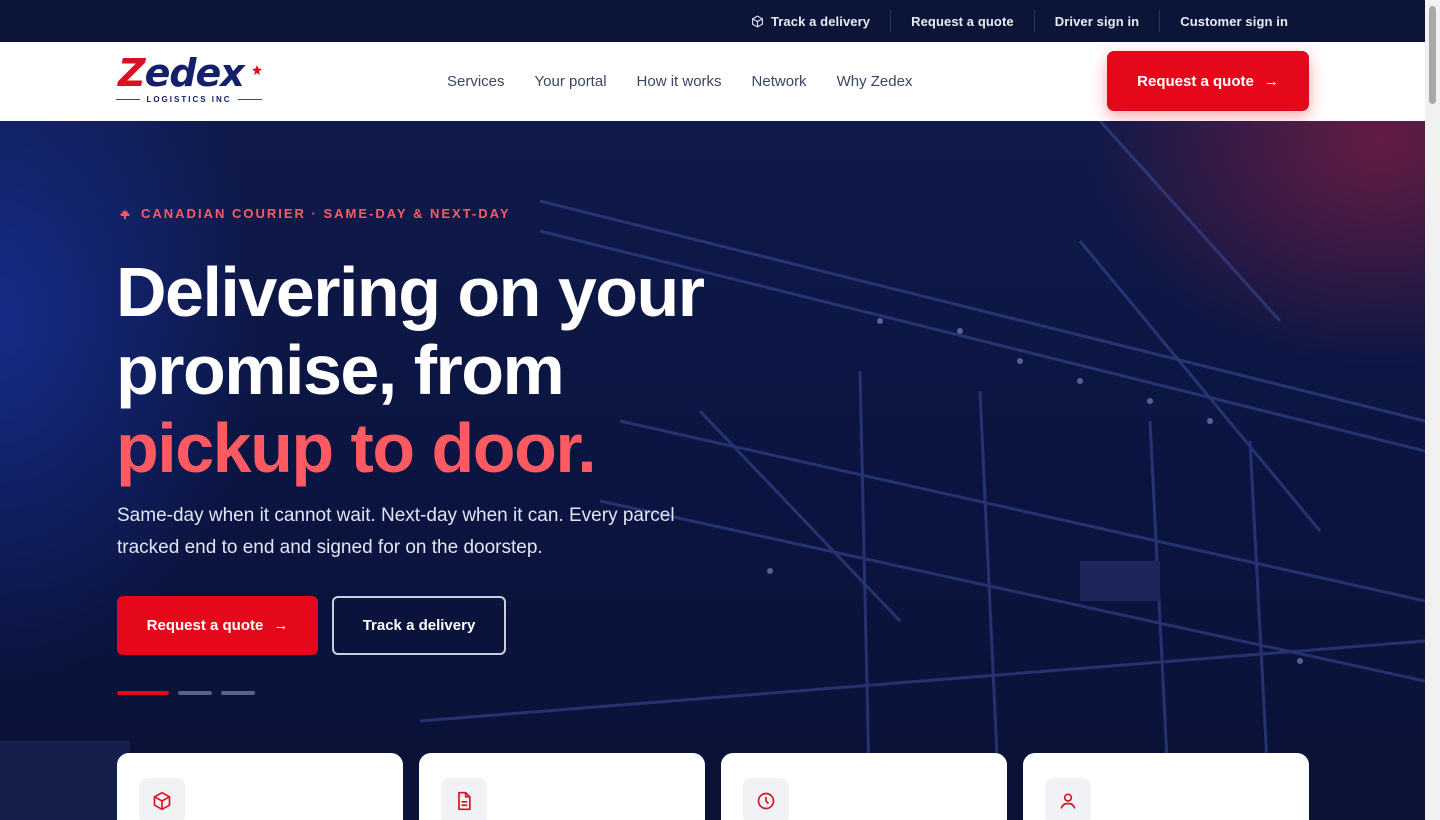 This screenshot has height=820, width=1440. What do you see at coordinates (340, 370) in the screenshot?
I see `hero-headline-line-2: promise, from` at bounding box center [340, 370].